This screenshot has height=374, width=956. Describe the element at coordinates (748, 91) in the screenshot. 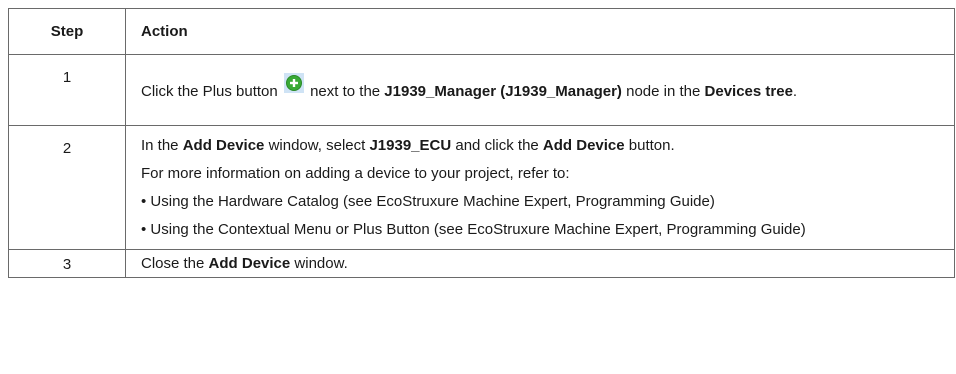

I see `devices-tree-label: Devices tree` at that location.